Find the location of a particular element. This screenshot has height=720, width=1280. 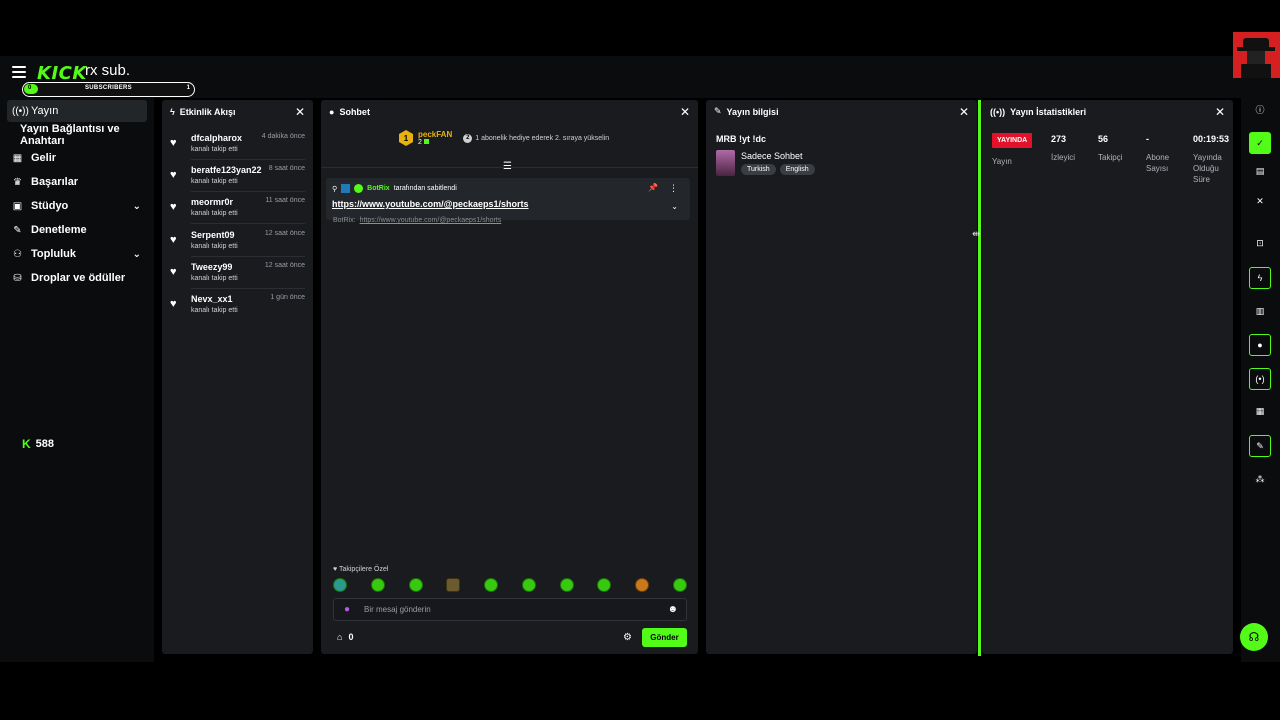

sidebar-item-stream: ((•)) Yayın is located at coordinates (77, 111).